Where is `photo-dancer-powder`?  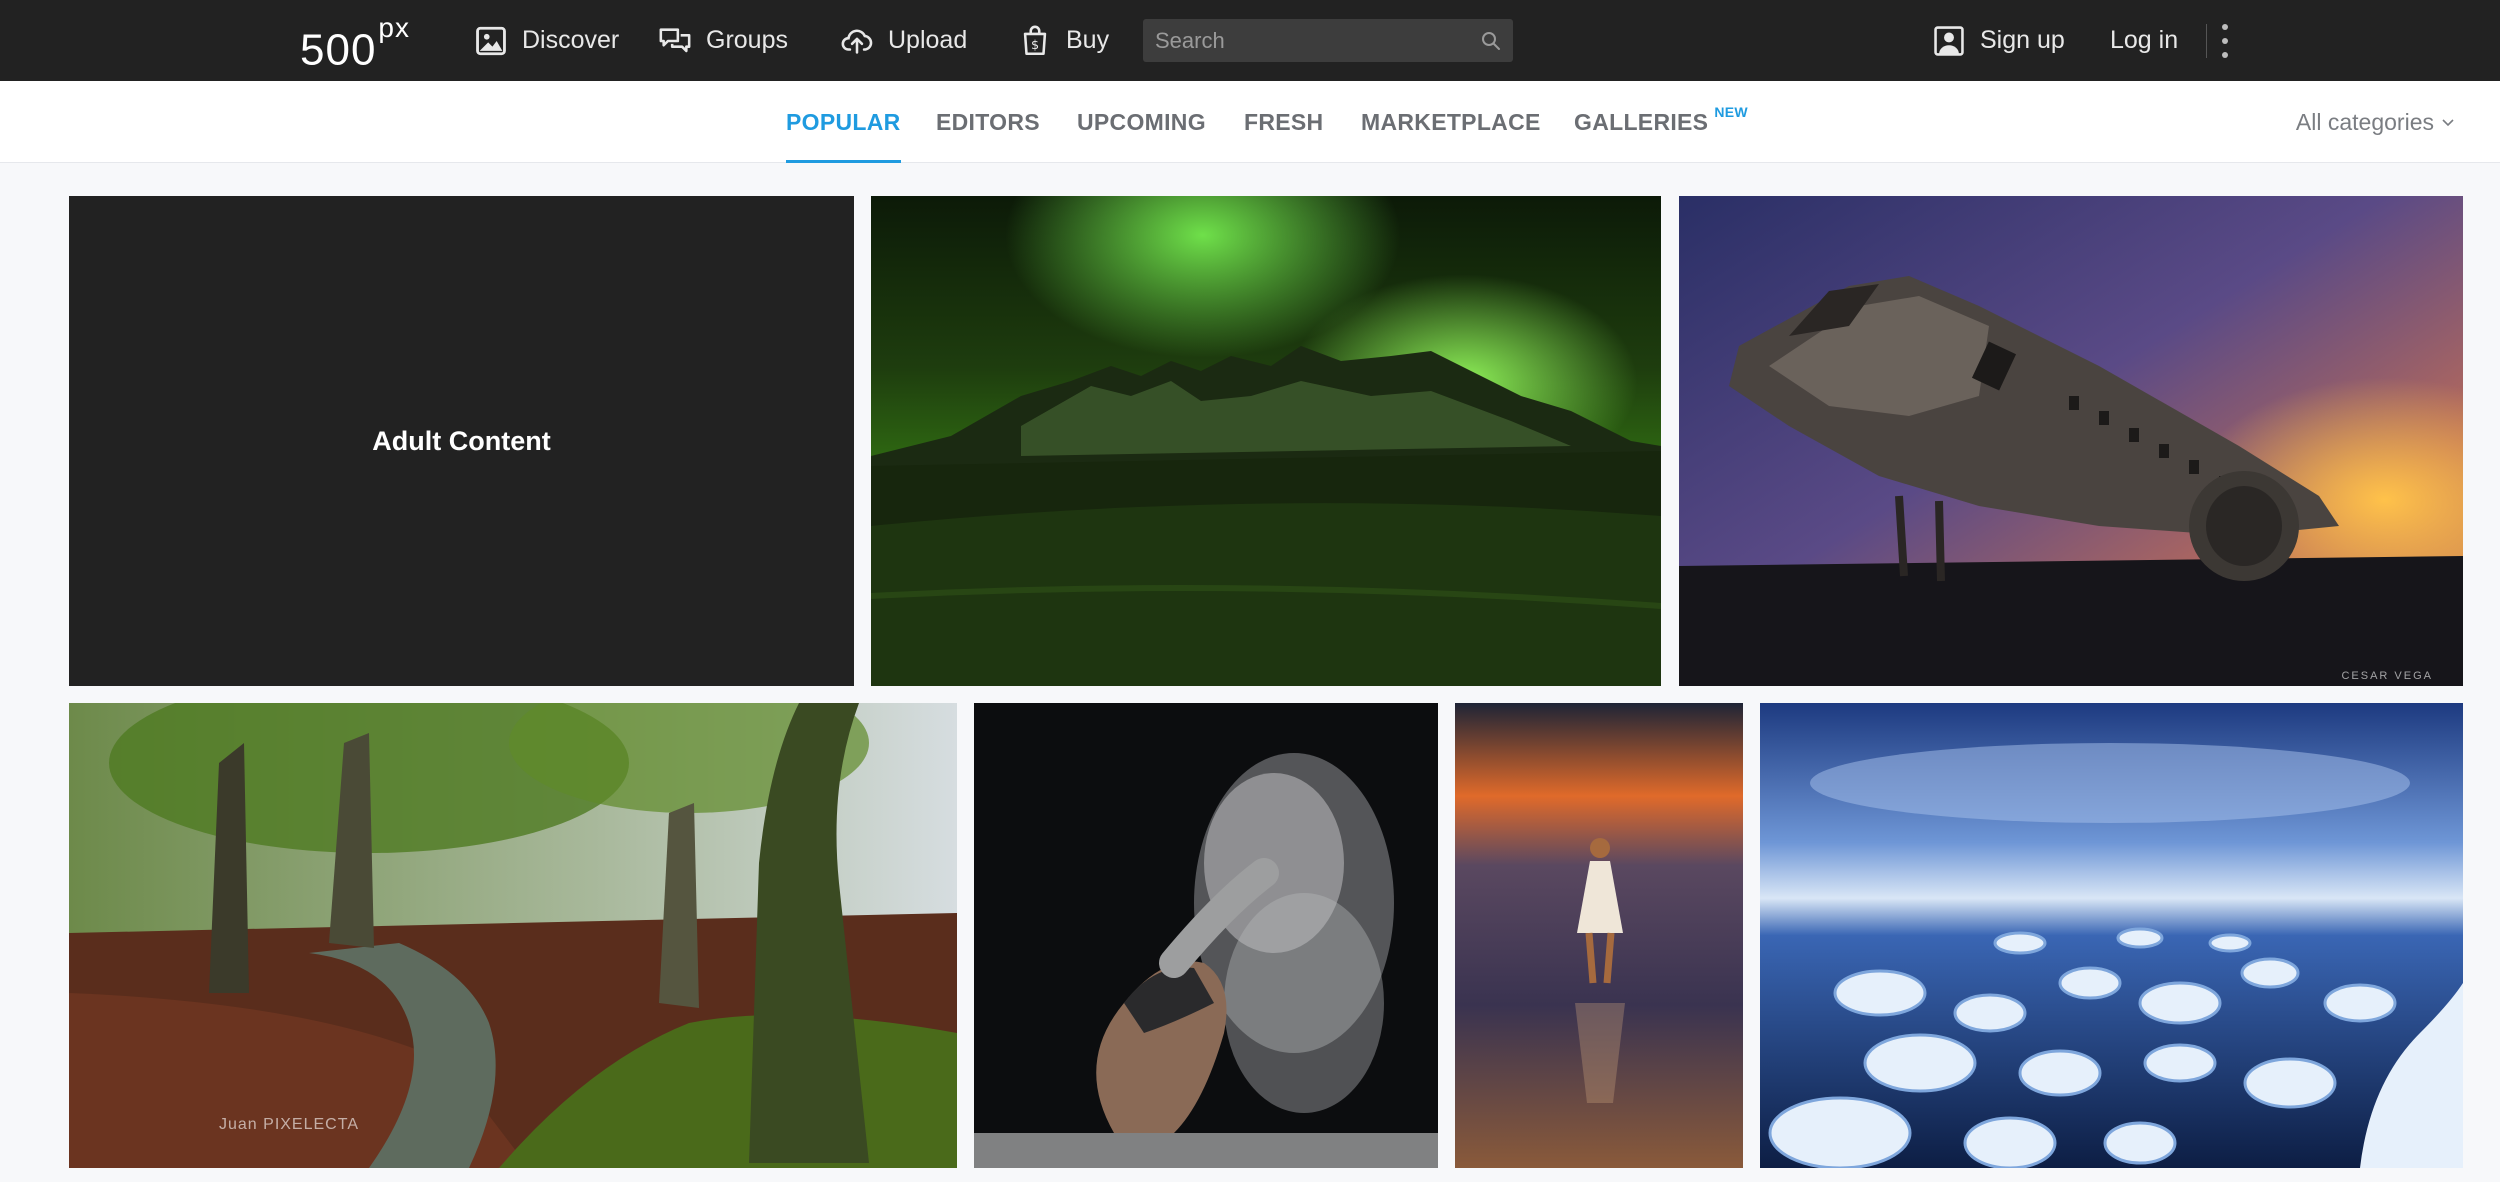 photo-dancer-powder is located at coordinates (1206, 935).